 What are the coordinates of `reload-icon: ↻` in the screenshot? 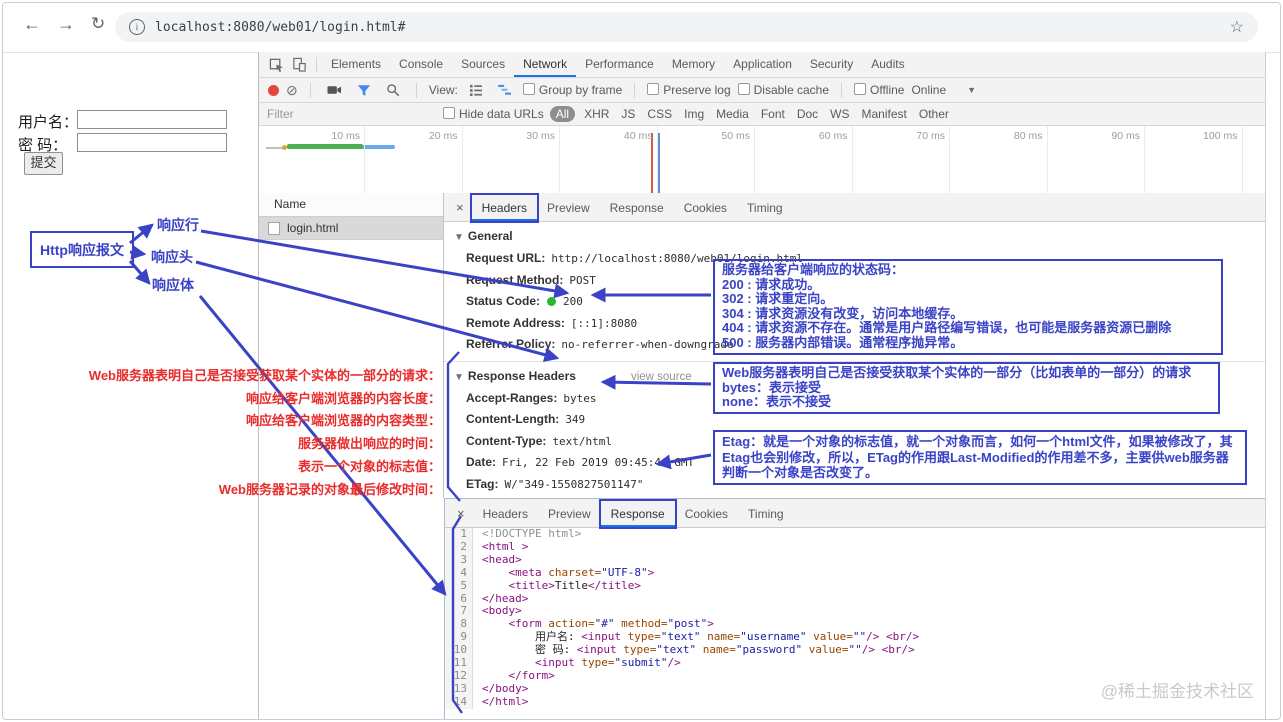 It's located at (98, 24).